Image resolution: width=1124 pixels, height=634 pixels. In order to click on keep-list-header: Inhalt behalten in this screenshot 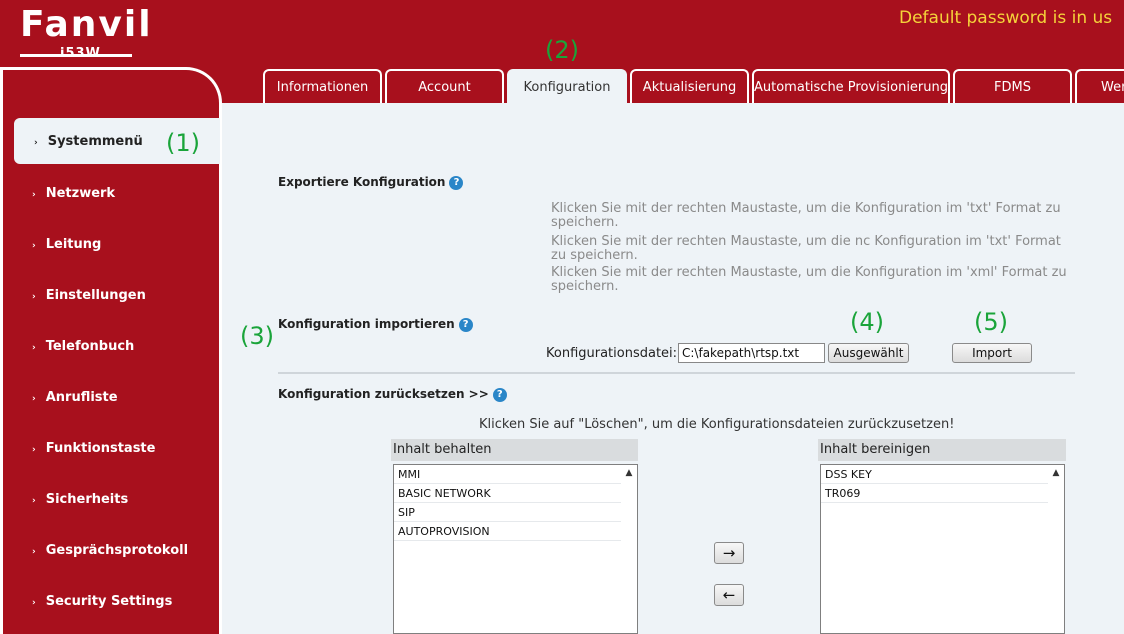, I will do `click(514, 450)`.